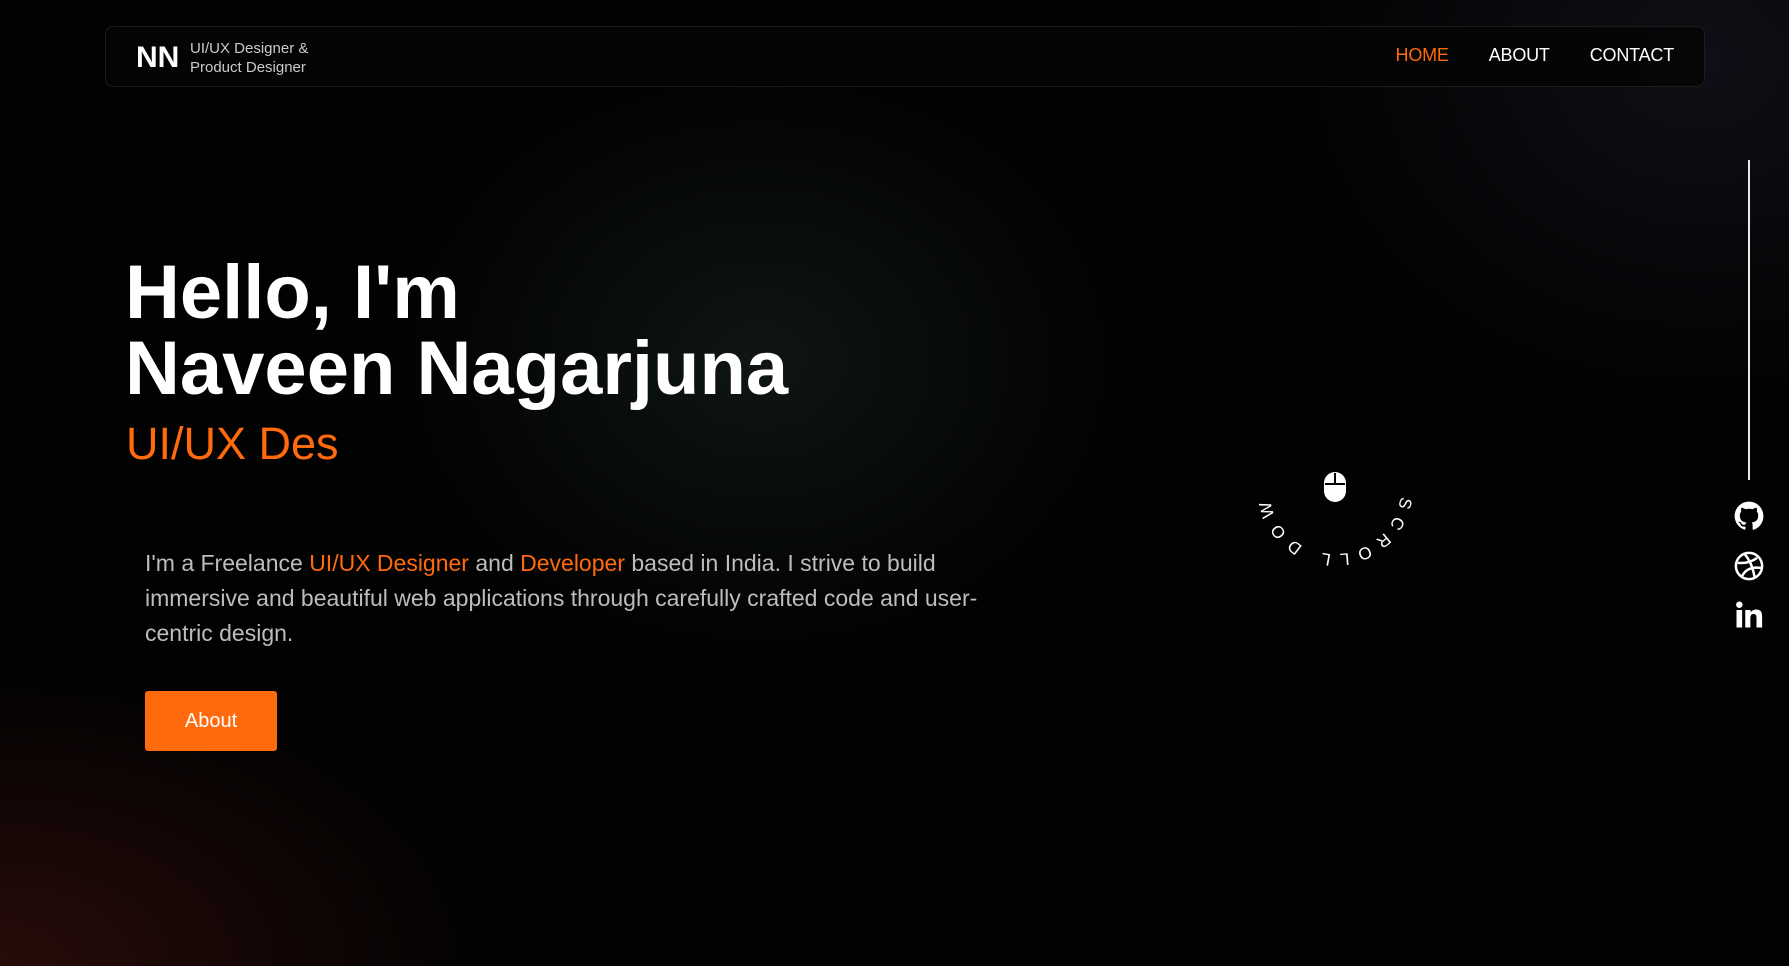  What do you see at coordinates (227, 563) in the screenshot?
I see `hero-description-part1: I'm a Freelance` at bounding box center [227, 563].